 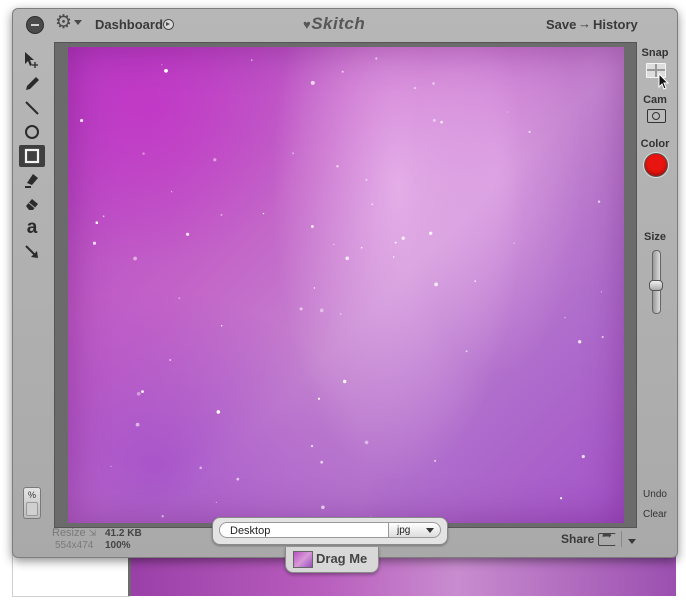 I want to click on save-arrow-icon: →, so click(x=584, y=23).